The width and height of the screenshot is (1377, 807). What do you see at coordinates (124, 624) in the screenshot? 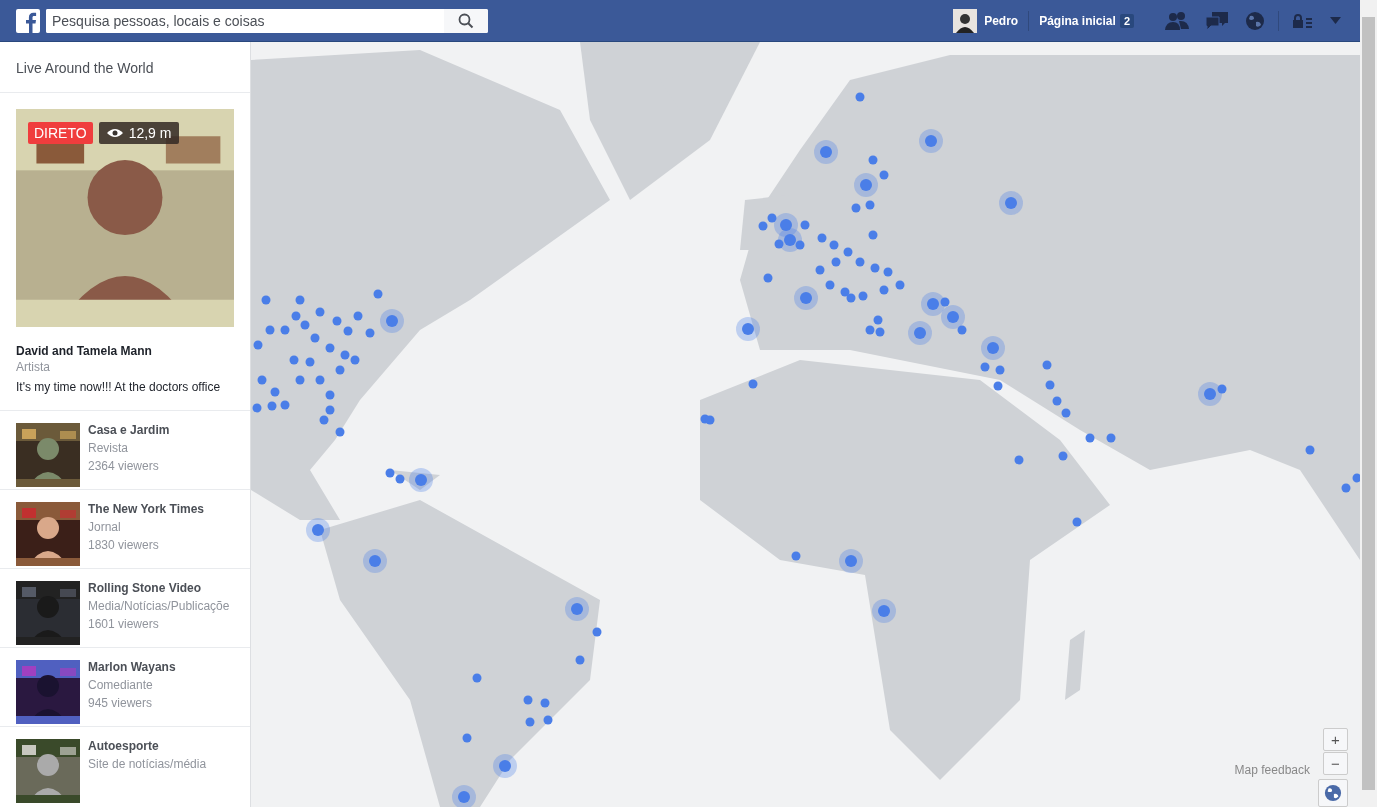
I see `viewer-count: 1601 viewers` at bounding box center [124, 624].